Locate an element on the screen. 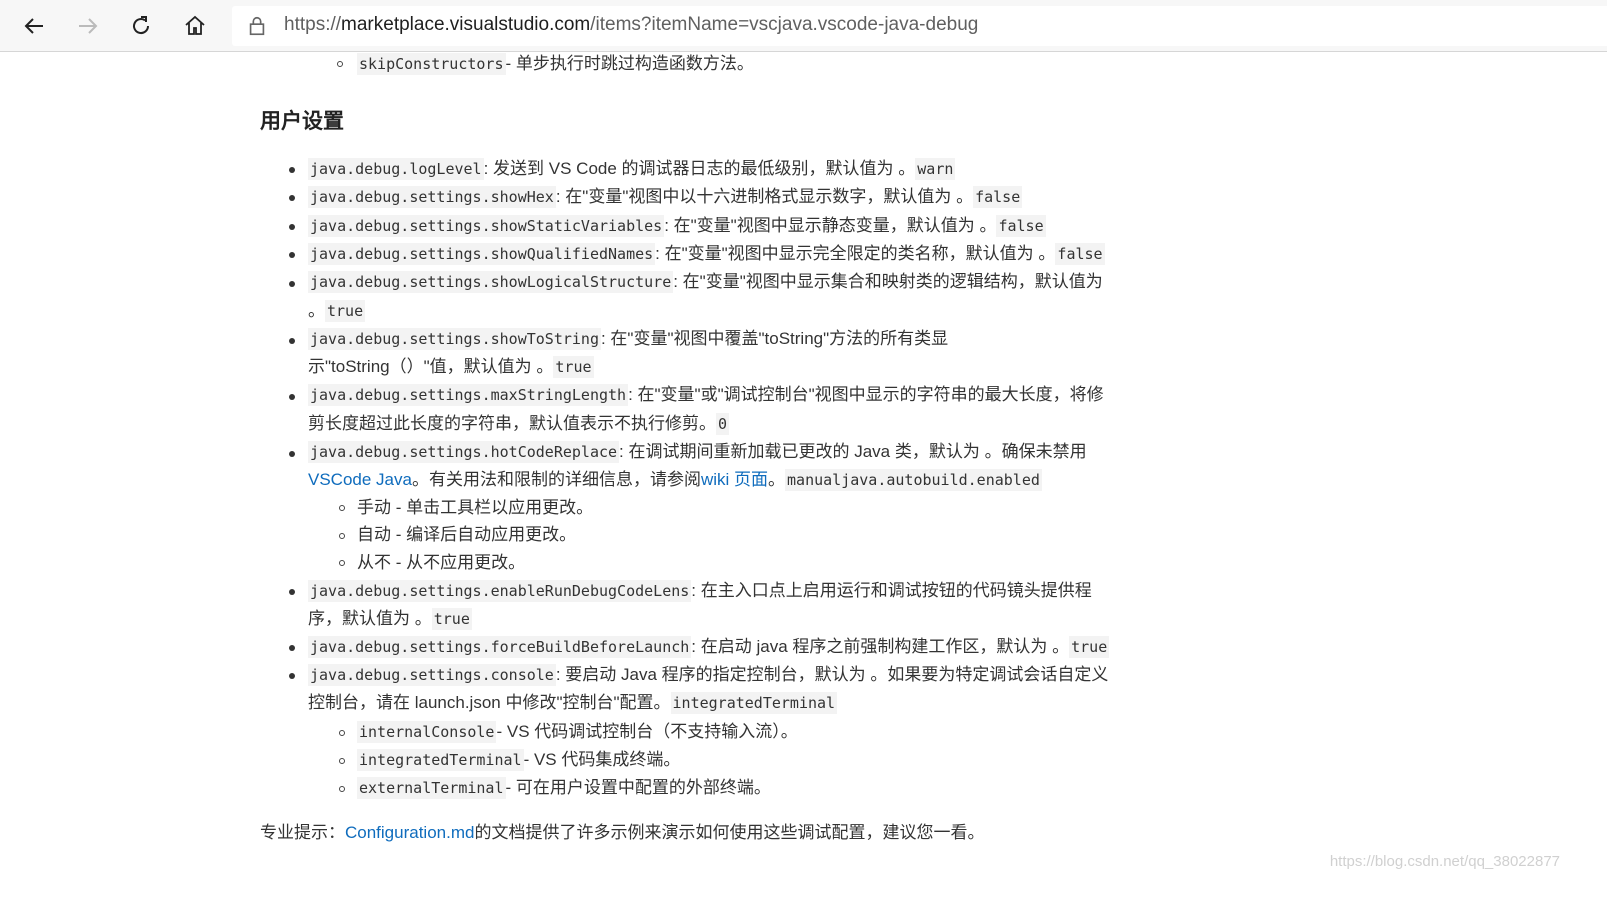 This screenshot has height=900, width=1607. wiki-page-link: wiki 页面 is located at coordinates (734, 479).